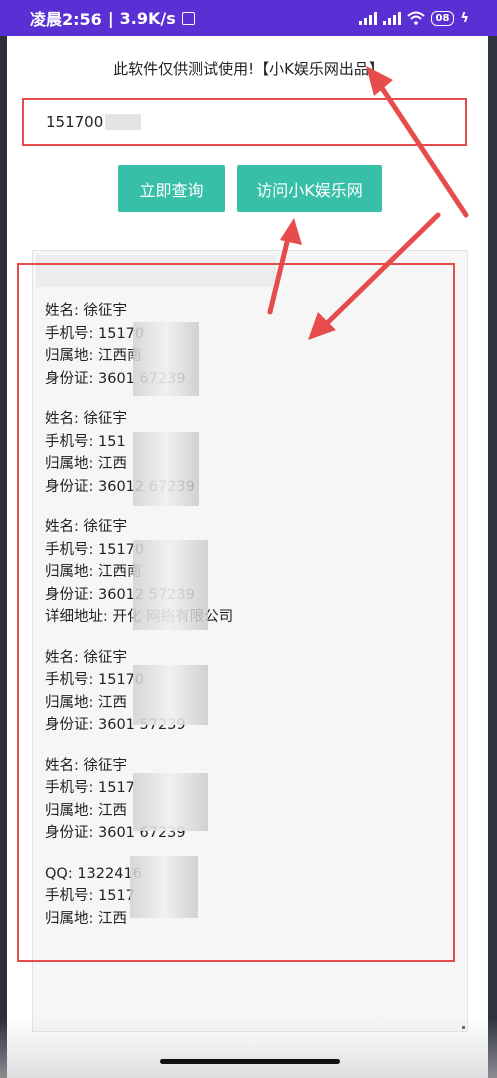 The height and width of the screenshot is (1078, 497). Describe the element at coordinates (368, 203) in the screenshot. I see `arrow-icon` at that location.